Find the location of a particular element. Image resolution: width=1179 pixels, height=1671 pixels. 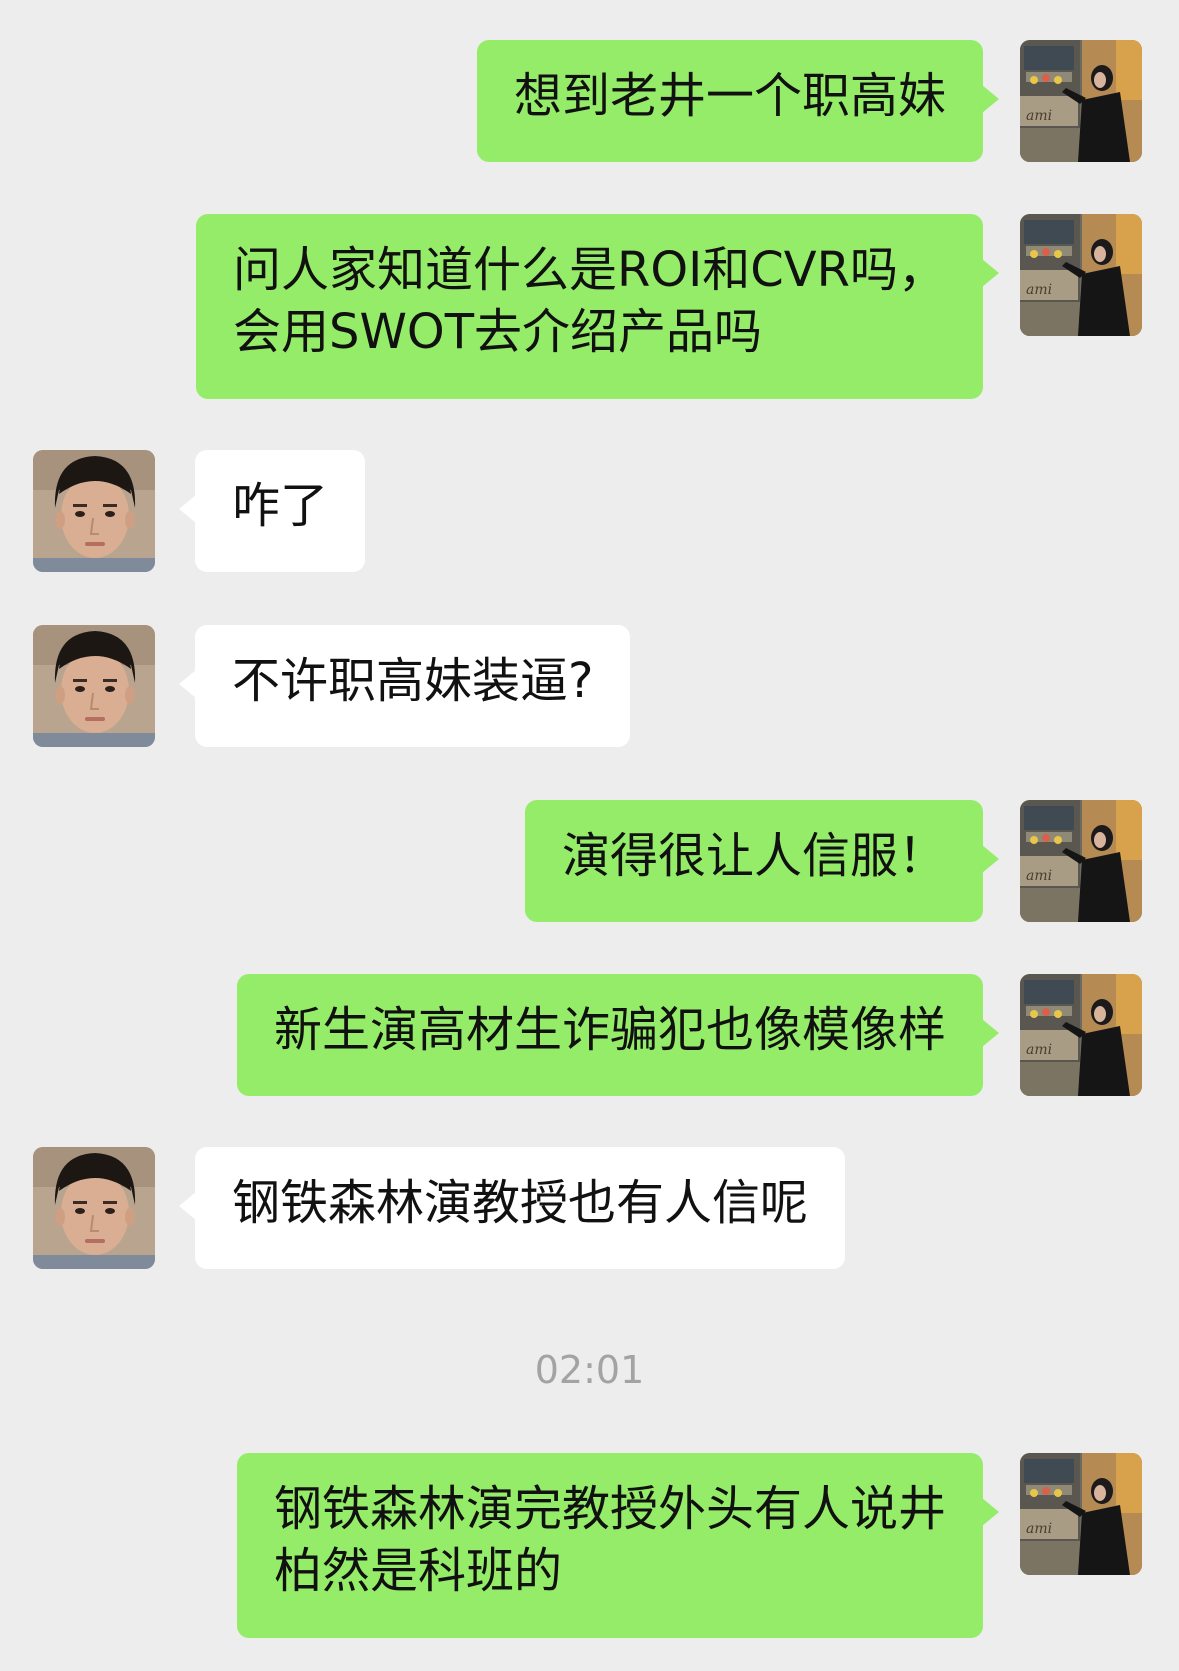

outgoing-message-bubble: 想到老井一个职高妹 is located at coordinates (738, 101).